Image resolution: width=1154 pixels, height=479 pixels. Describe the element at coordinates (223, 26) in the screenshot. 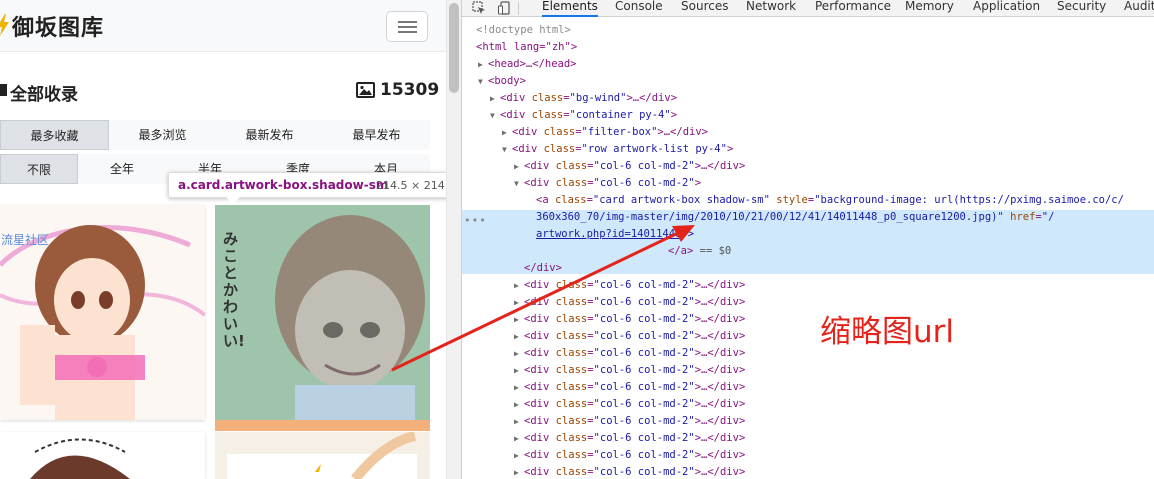

I see `site-header: 御坂图库` at that location.